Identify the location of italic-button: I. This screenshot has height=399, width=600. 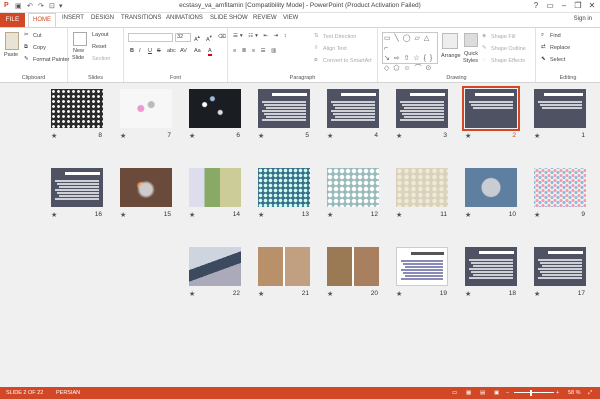
(140, 51).